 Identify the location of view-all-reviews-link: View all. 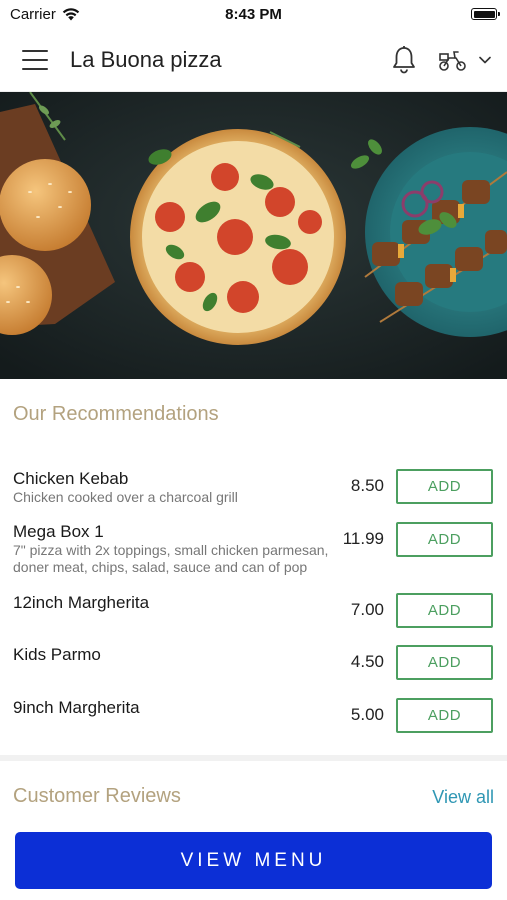
(463, 797).